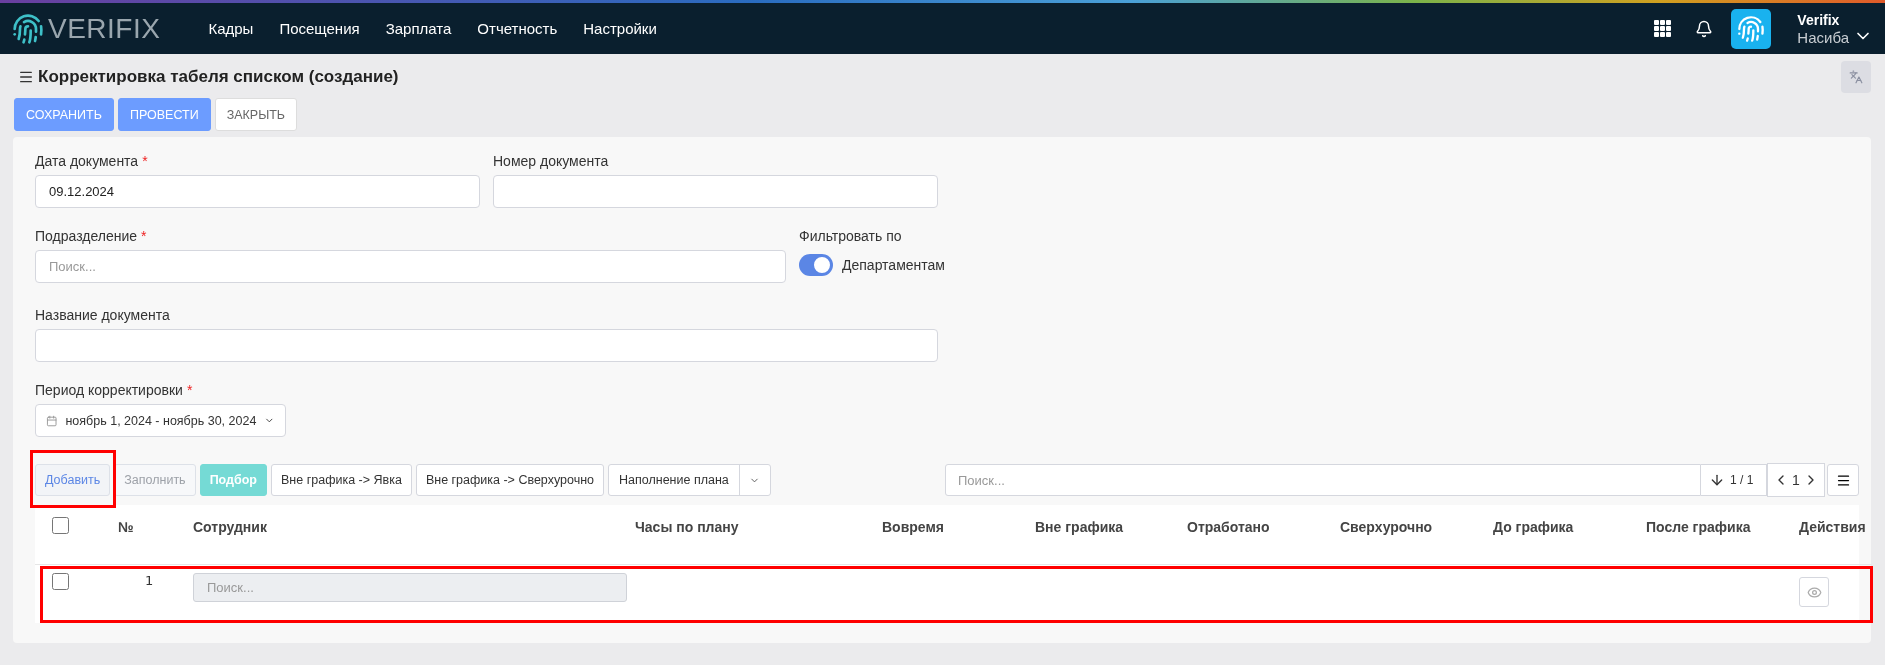 This screenshot has width=1885, height=665. Describe the element at coordinates (1111, 535) in the screenshot. I see `column-header: Вне графика` at that location.